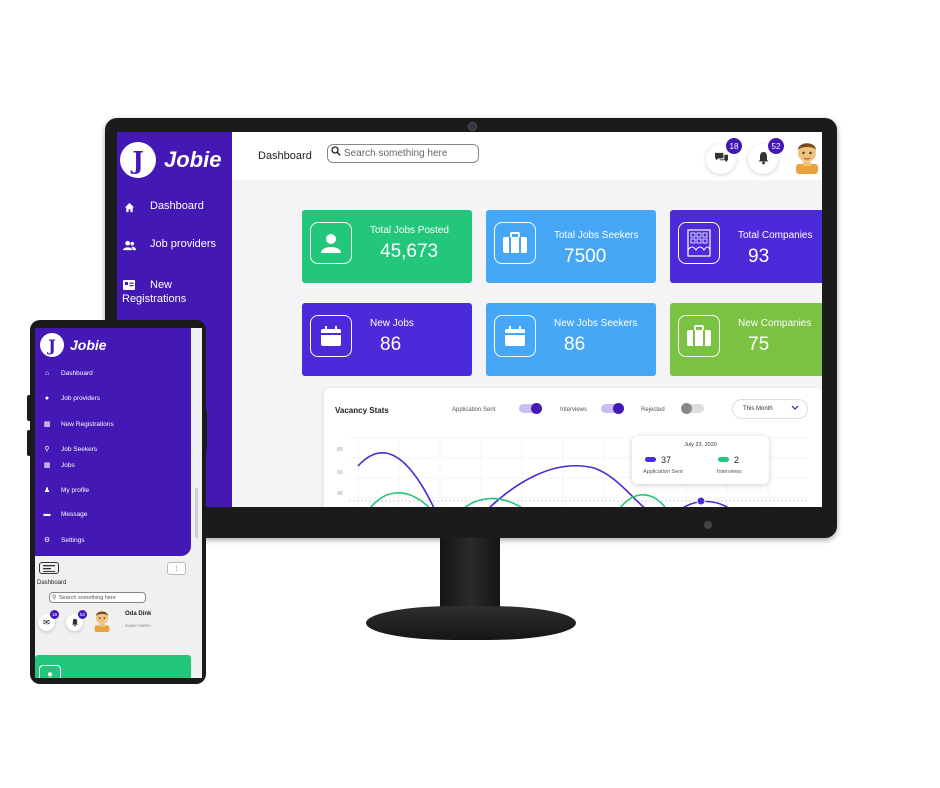 Image resolution: width=940 pixels, height=788 pixels. What do you see at coordinates (759, 344) in the screenshot?
I see `stat-value: 75` at bounding box center [759, 344].